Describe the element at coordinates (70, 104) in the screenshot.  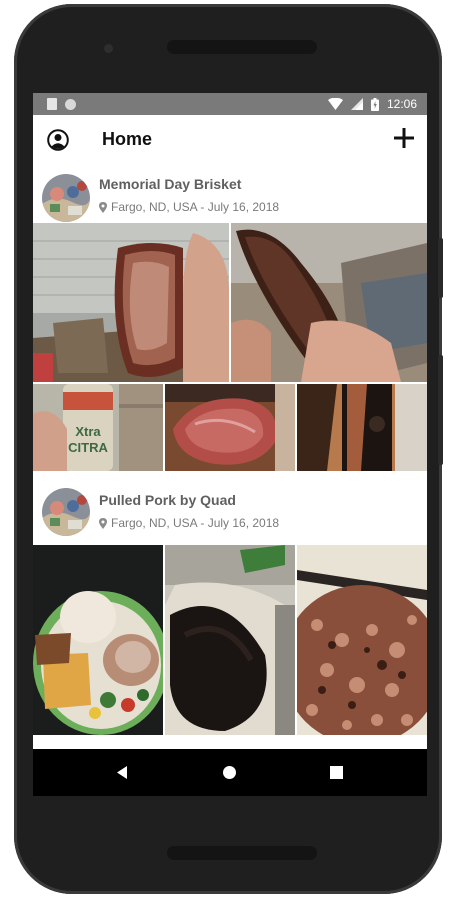
I see `notification-icon` at that location.